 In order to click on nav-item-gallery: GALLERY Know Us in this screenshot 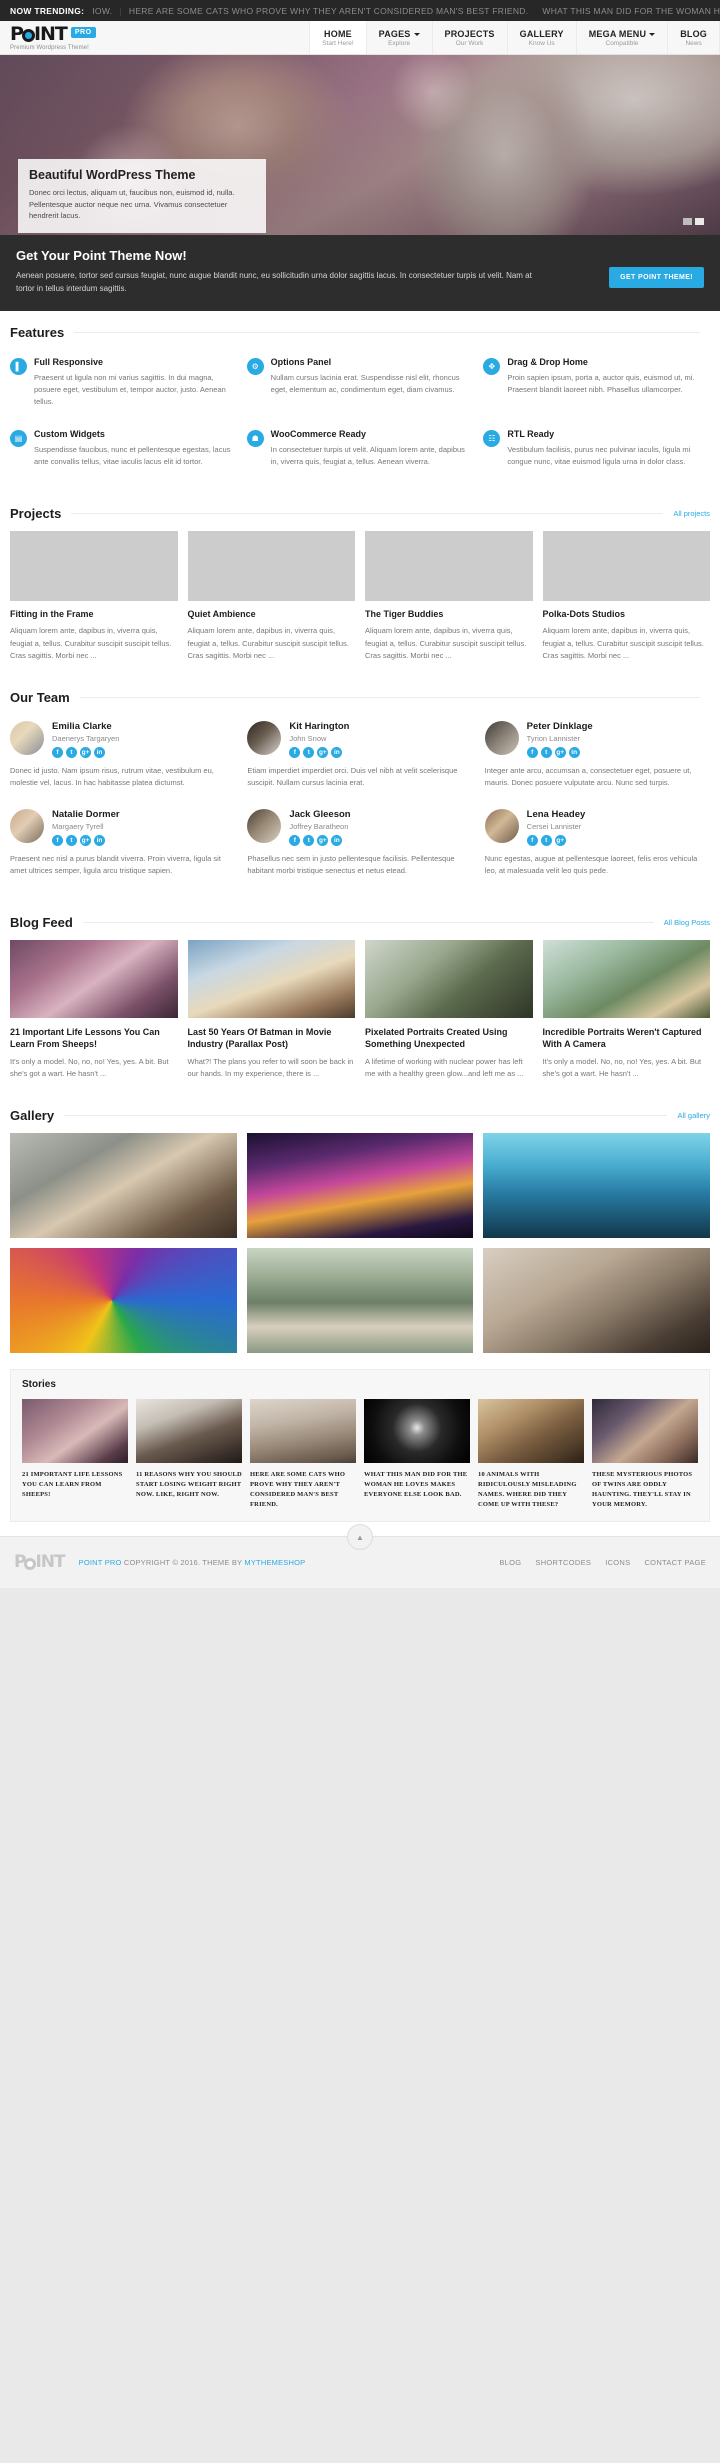, I will do `click(541, 37)`.